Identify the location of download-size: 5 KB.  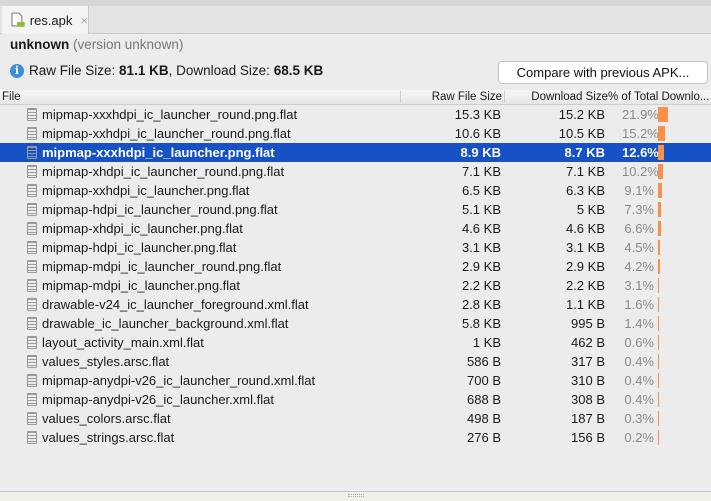
(590, 209).